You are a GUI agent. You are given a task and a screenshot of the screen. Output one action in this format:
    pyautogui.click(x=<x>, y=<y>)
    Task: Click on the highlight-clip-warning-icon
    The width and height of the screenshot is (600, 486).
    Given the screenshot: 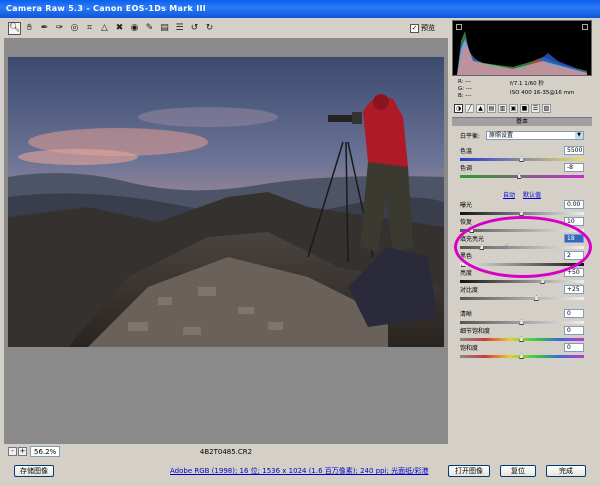 What is the action you would take?
    pyautogui.click(x=585, y=27)
    